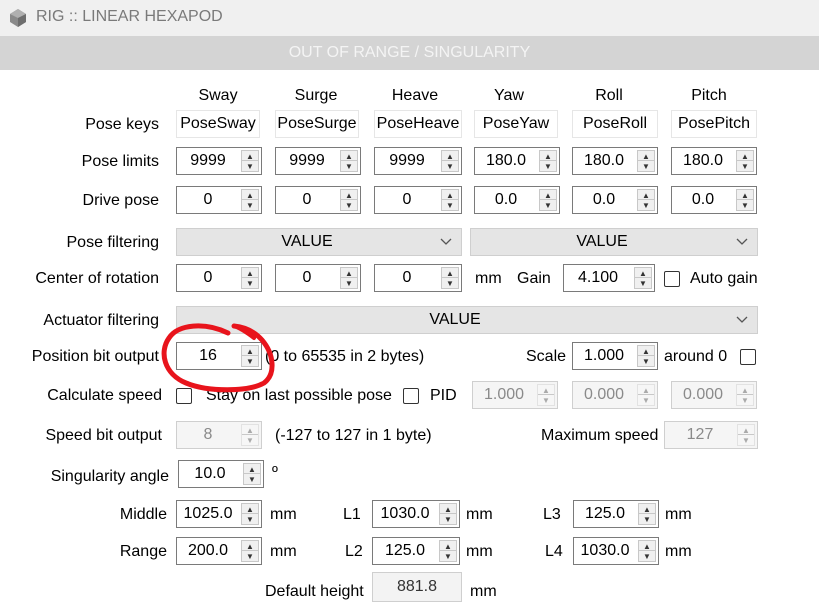 This screenshot has height=602, width=819. I want to click on drive-pose-heave-spinner: 0 ▲ ▼, so click(418, 200).